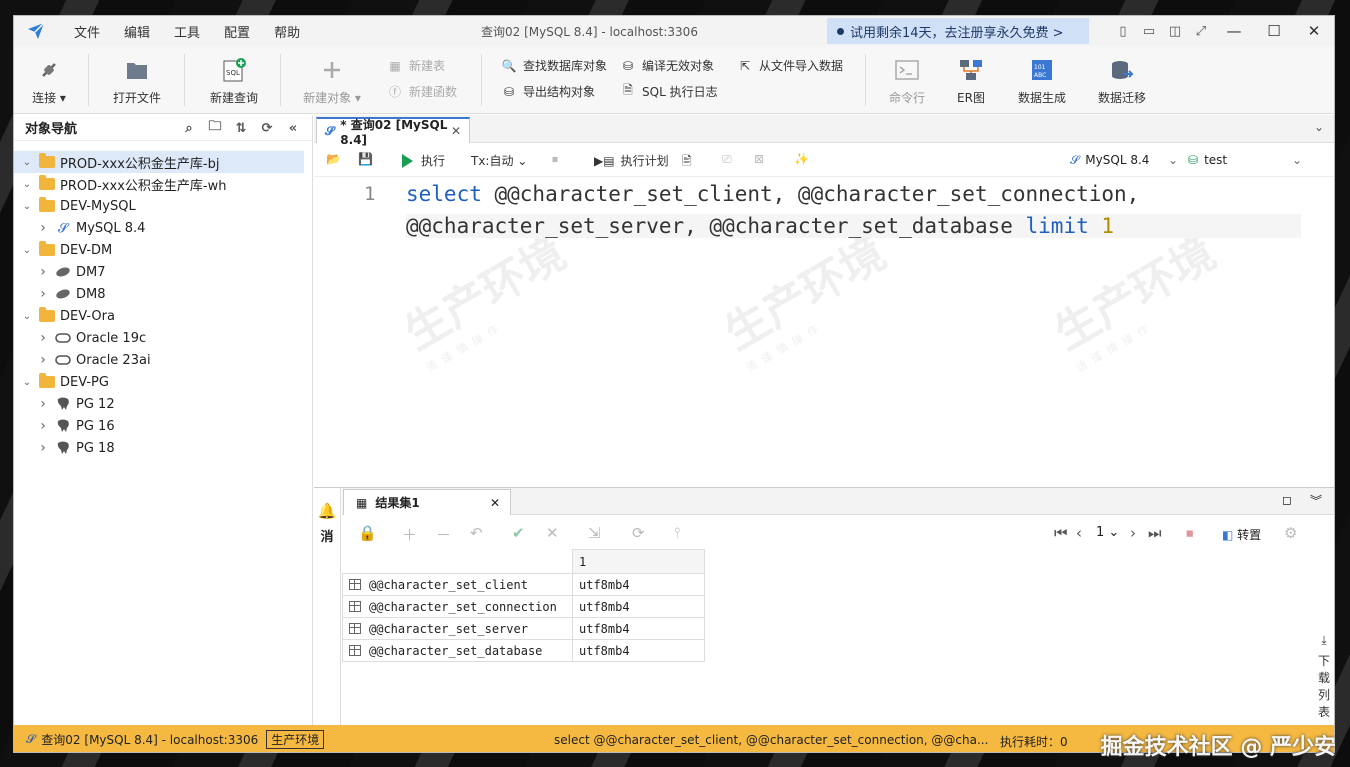 This screenshot has height=767, width=1350. What do you see at coordinates (971, 78) in the screenshot?
I see `er-diagram-button: ER图` at bounding box center [971, 78].